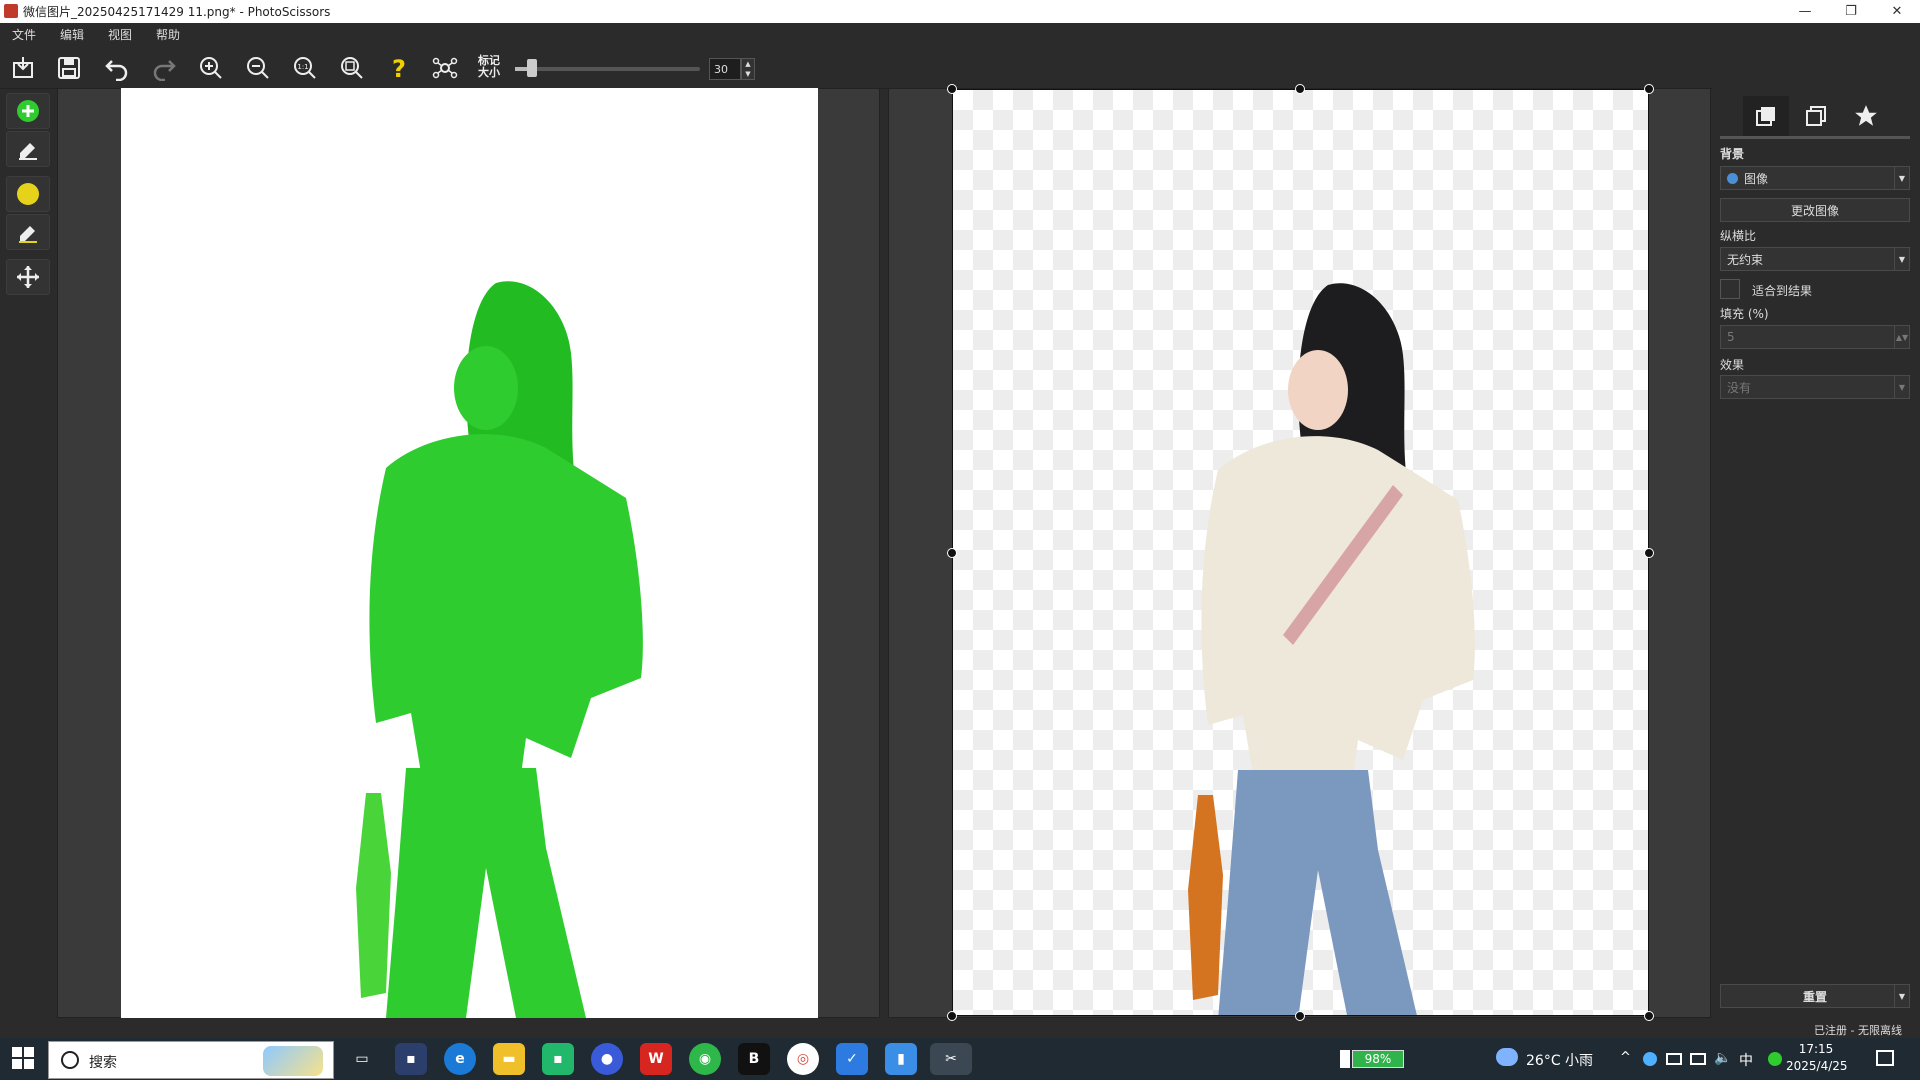 The width and height of the screenshot is (1920, 1080). What do you see at coordinates (1756, 178) in the screenshot?
I see `background-value: 图像` at bounding box center [1756, 178].